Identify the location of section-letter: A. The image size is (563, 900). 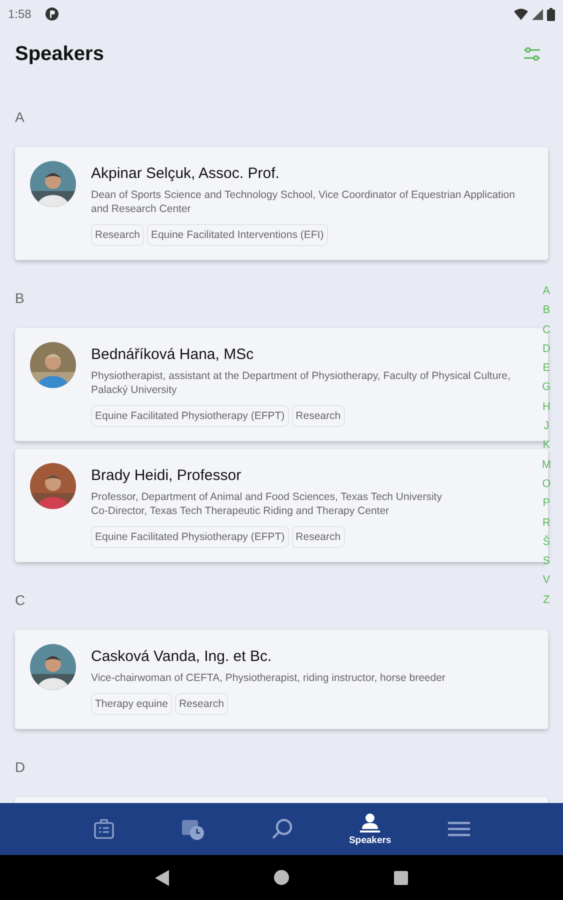
(19, 117).